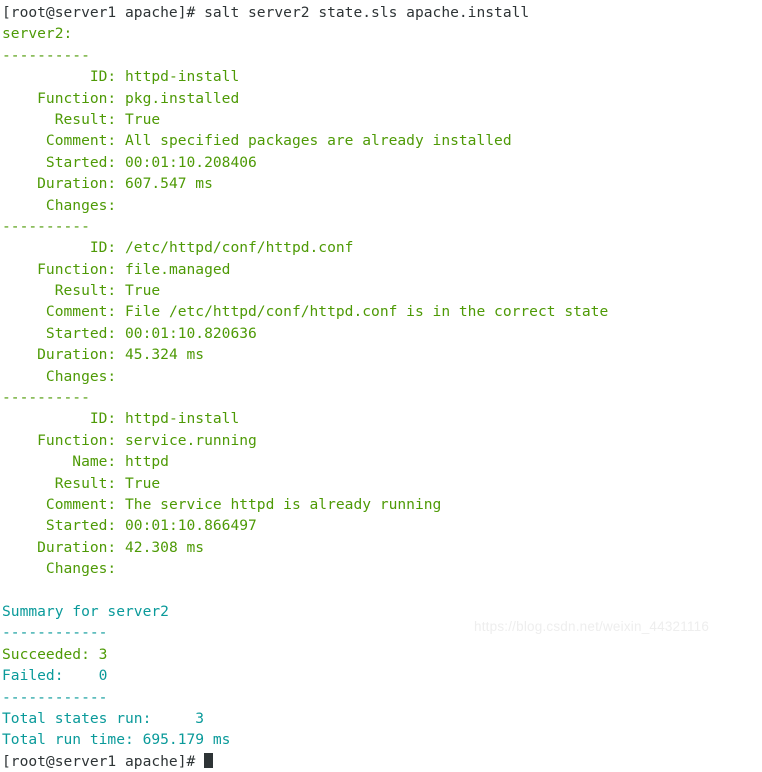  What do you see at coordinates (55, 654) in the screenshot?
I see `summary-succeeded: Succeeded: 3` at bounding box center [55, 654].